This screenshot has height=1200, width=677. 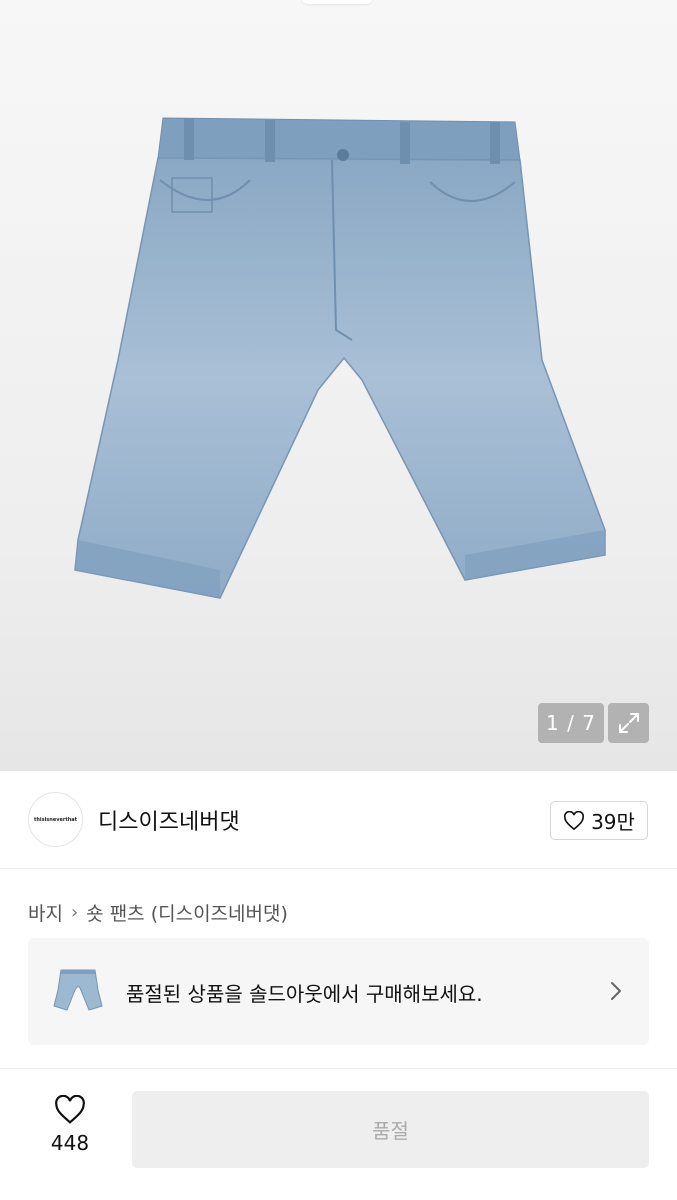 I want to click on expand-icon, so click(x=628, y=723).